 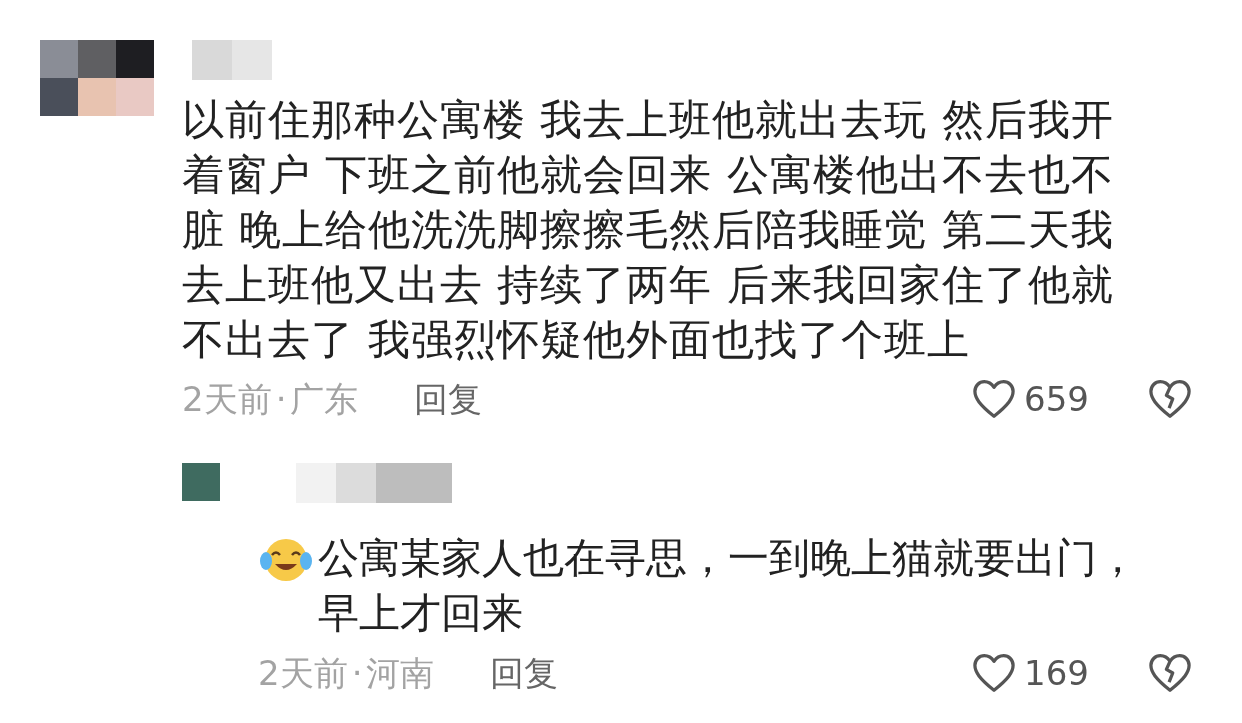 What do you see at coordinates (324, 399) in the screenshot?
I see `comment-location: 广东` at bounding box center [324, 399].